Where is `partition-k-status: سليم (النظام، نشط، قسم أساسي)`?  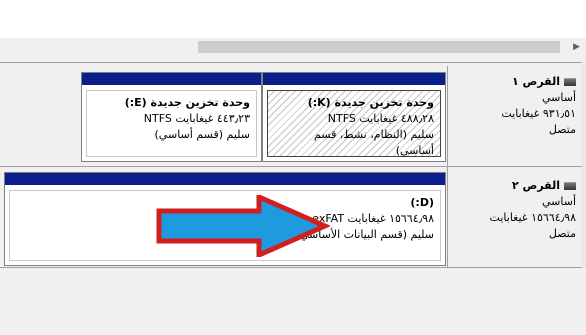
partition-k-status: سليم (النظام، نشط، قسم أساسي) is located at coordinates (373, 142).